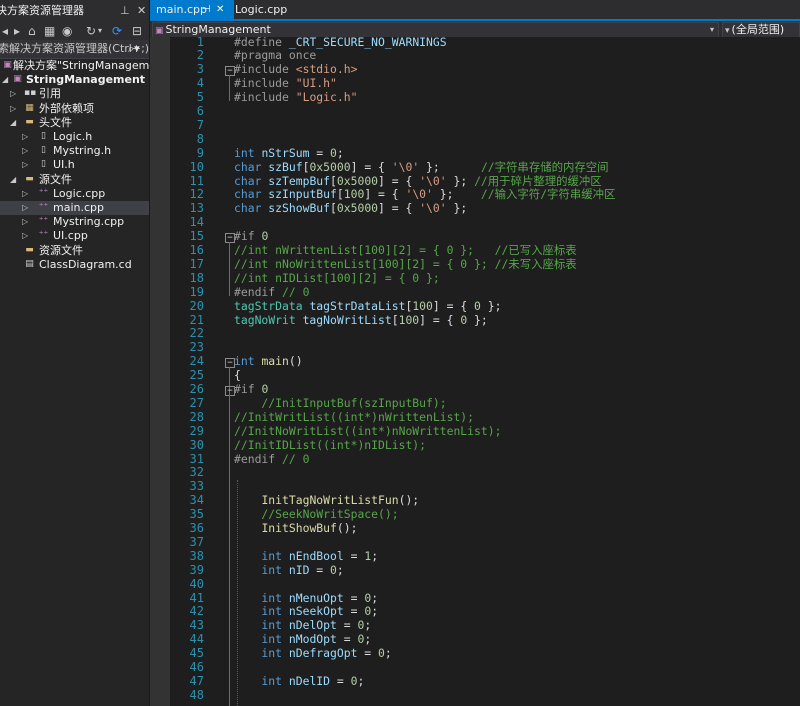 Image resolution: width=800 pixels, height=706 pixels. I want to click on outline-line, so click(229, 269).